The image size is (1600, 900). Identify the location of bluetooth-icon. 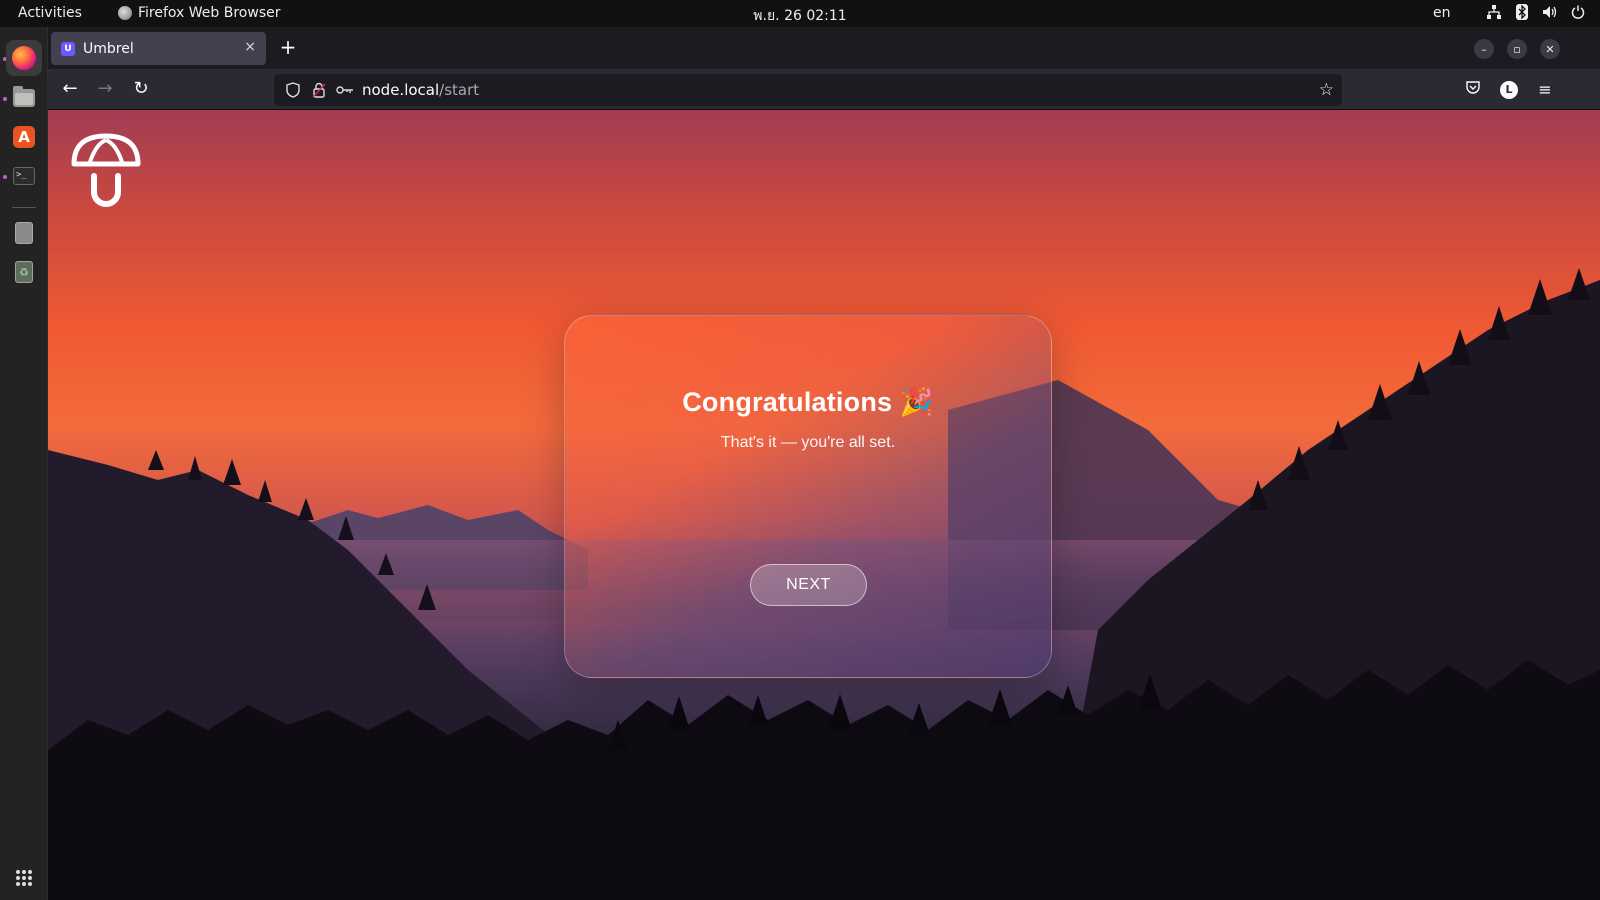
(1522, 12).